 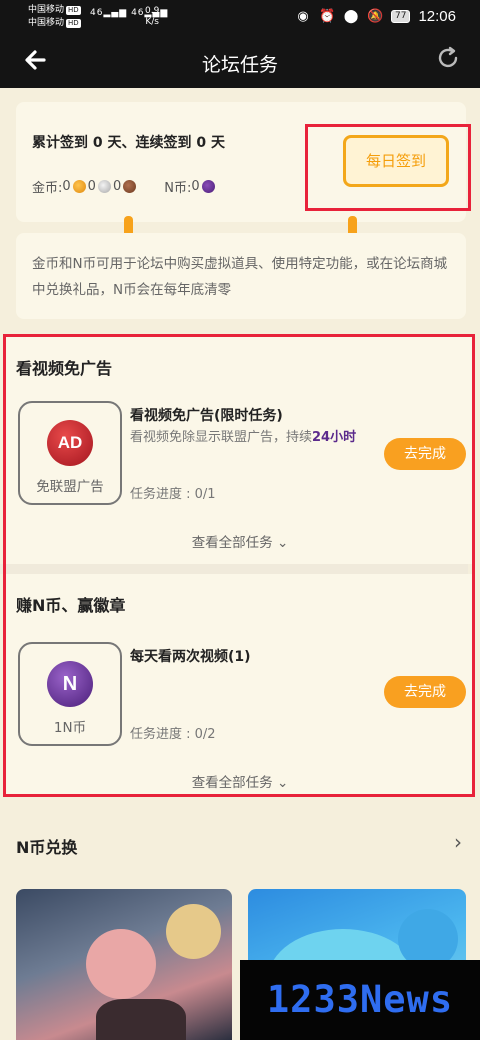 I want to click on carrier-2: 中国移动, so click(x=46, y=23).